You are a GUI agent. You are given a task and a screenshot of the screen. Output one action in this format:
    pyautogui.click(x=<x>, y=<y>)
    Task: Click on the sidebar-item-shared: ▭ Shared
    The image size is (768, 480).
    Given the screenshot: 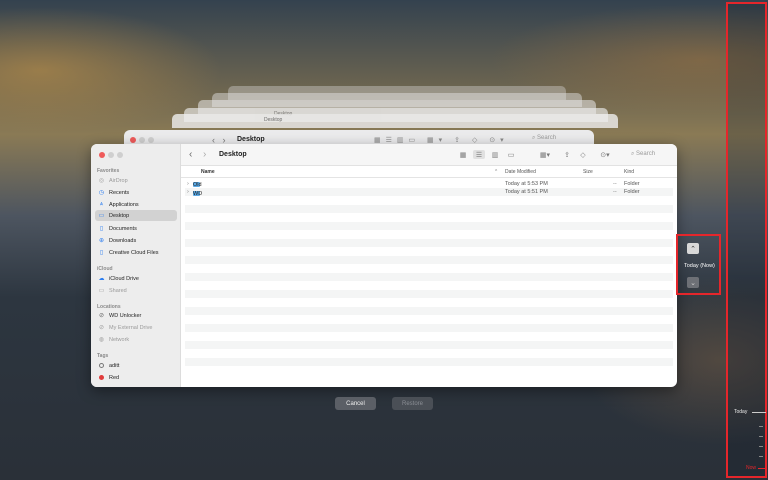 What is the action you would take?
    pyautogui.click(x=136, y=290)
    